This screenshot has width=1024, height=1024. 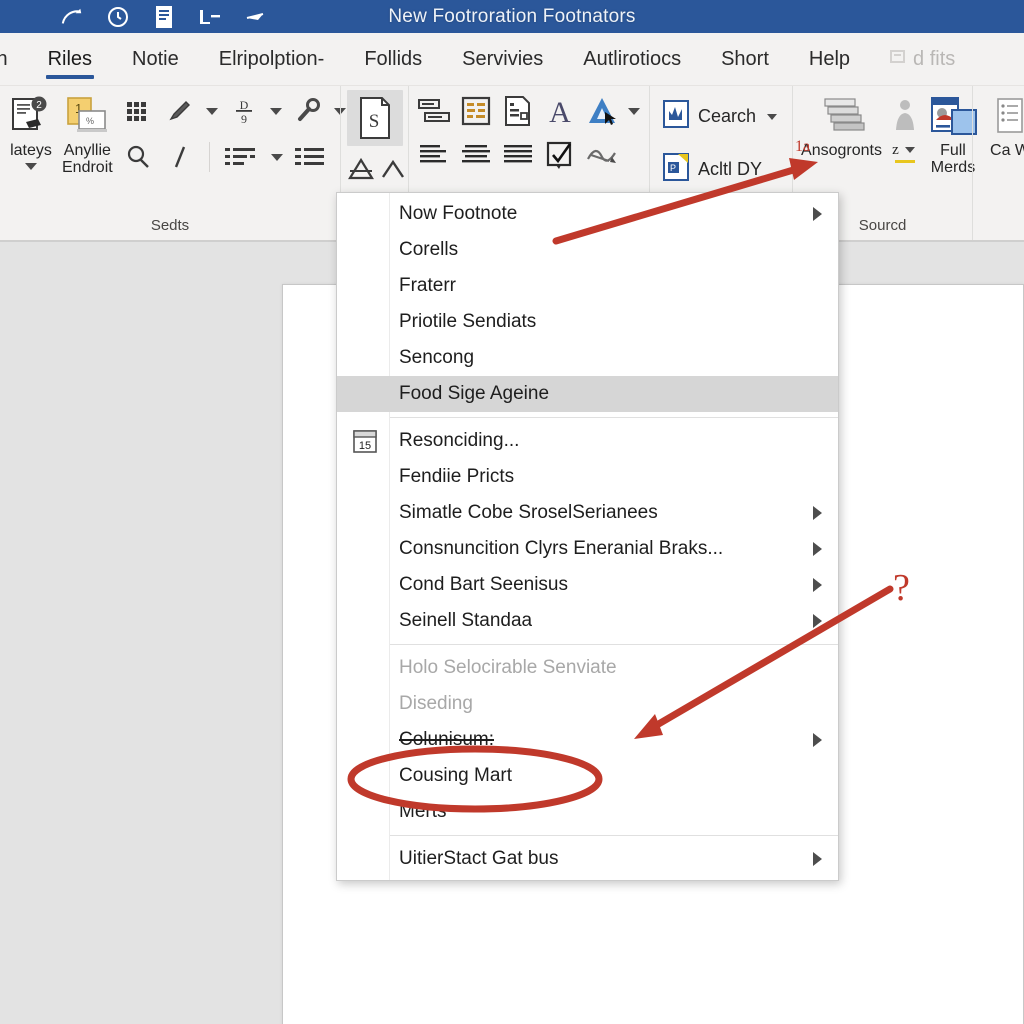 I want to click on tab-riles: Riles, so click(x=70, y=59).